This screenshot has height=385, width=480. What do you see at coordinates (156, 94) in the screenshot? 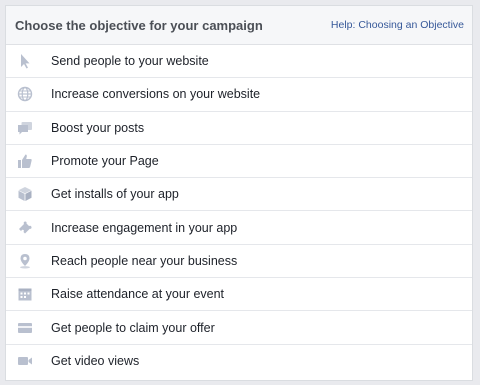
I see `objective-label: Increase conversions on your website` at bounding box center [156, 94].